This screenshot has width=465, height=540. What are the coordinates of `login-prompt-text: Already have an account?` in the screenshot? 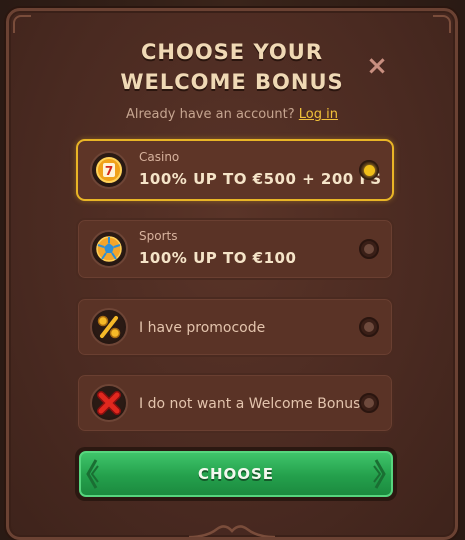 It's located at (210, 114).